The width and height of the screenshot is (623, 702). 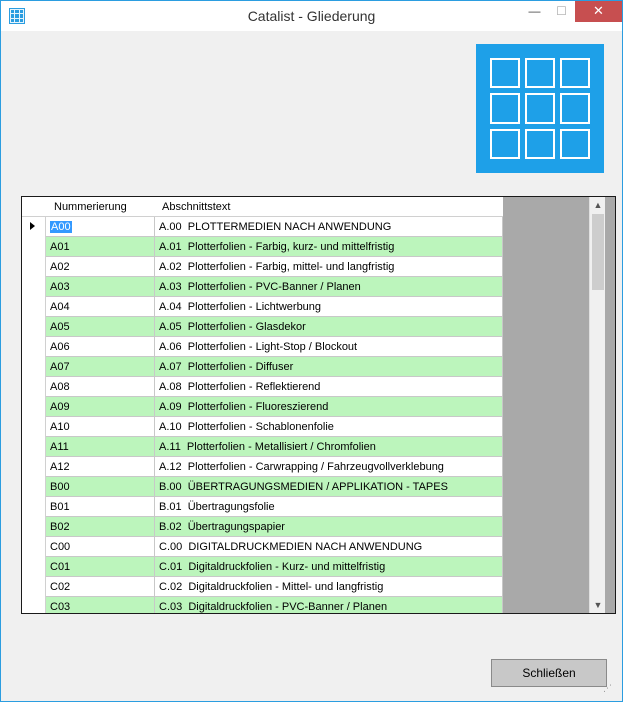 I want to click on table-row: A10 A.10 Plotterfolien - Schablonenfolie, so click(x=262, y=427).